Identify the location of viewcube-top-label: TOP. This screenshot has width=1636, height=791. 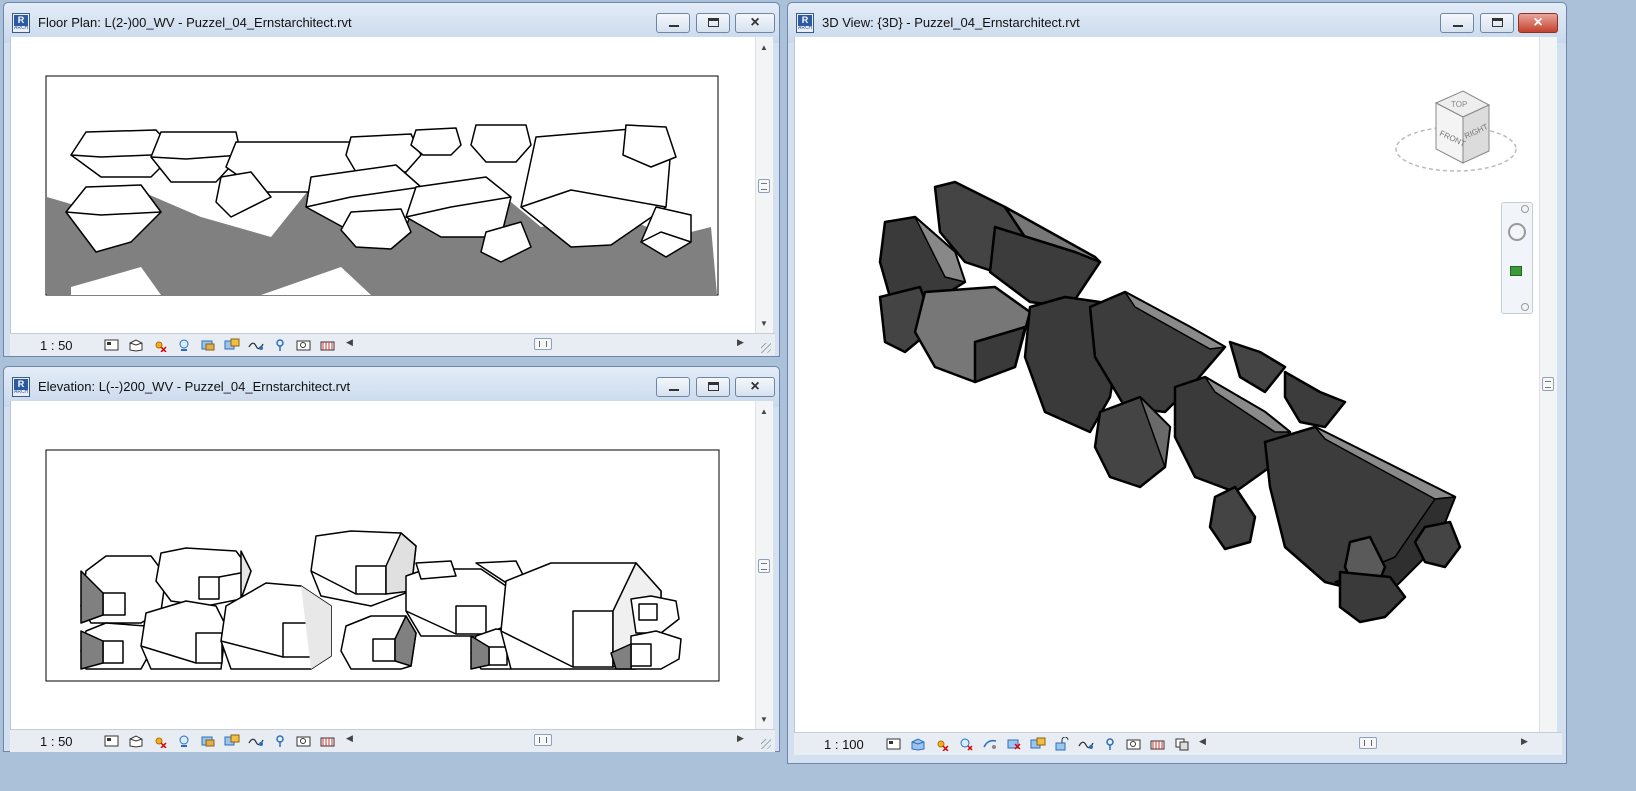
(1459, 104).